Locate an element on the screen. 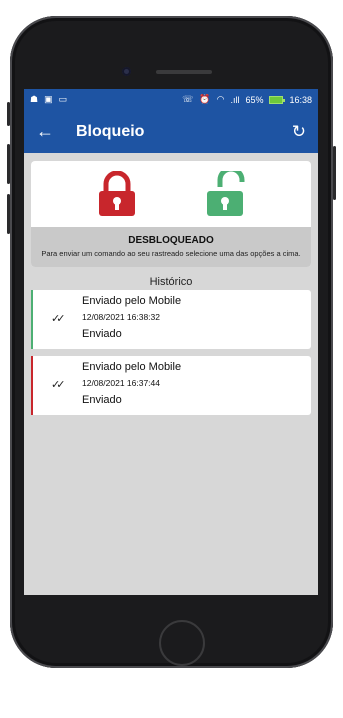 This screenshot has height=718, width=343. power-button is located at coordinates (334, 173).